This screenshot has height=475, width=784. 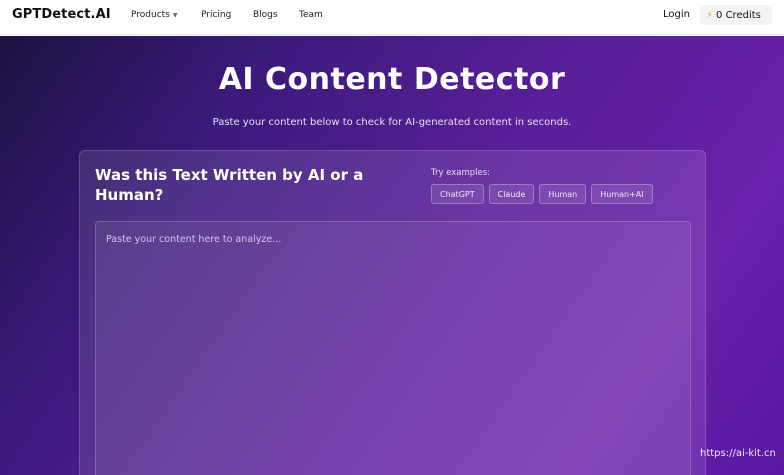 What do you see at coordinates (461, 173) in the screenshot?
I see `try-examples-label: Try examples:` at bounding box center [461, 173].